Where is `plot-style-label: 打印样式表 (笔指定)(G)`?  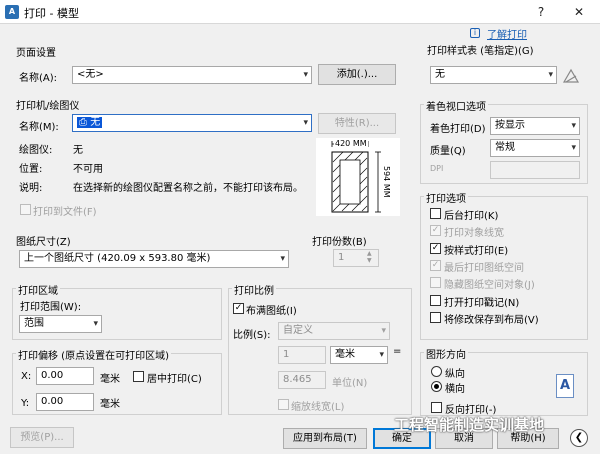
plot-style-label: 打印样式表 (笔指定)(G) is located at coordinates (480, 49).